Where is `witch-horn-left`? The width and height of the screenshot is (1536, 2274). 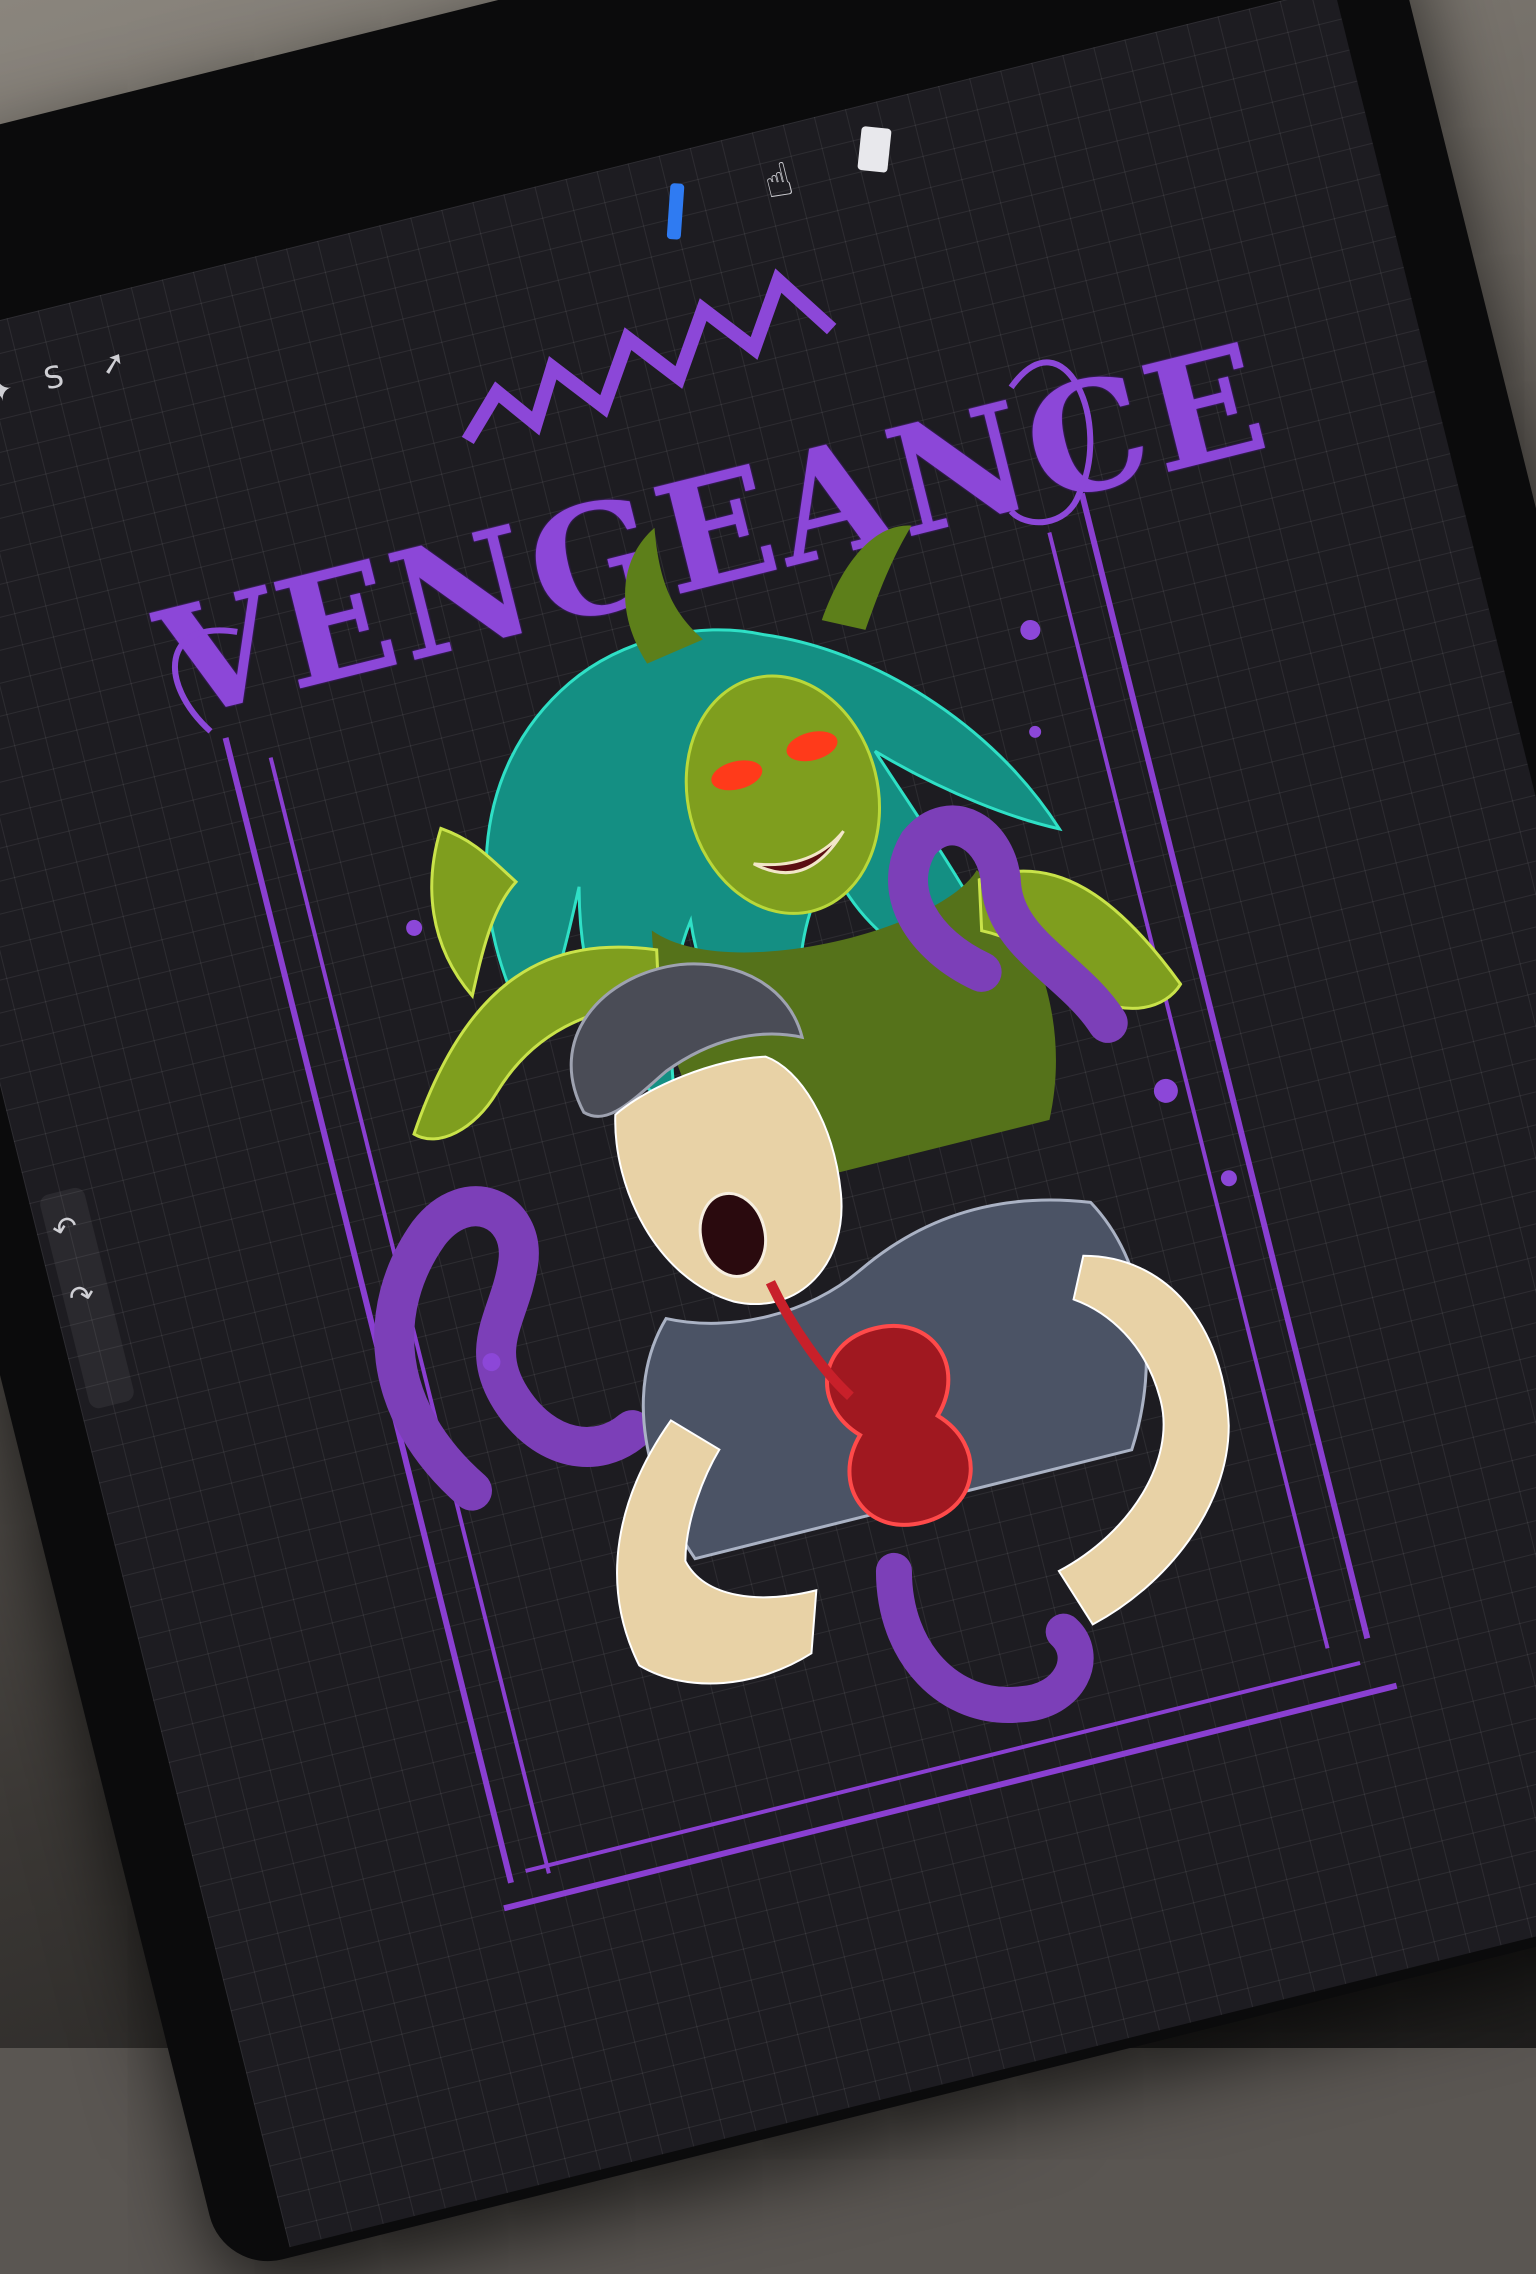
witch-horn-left is located at coordinates (664, 595).